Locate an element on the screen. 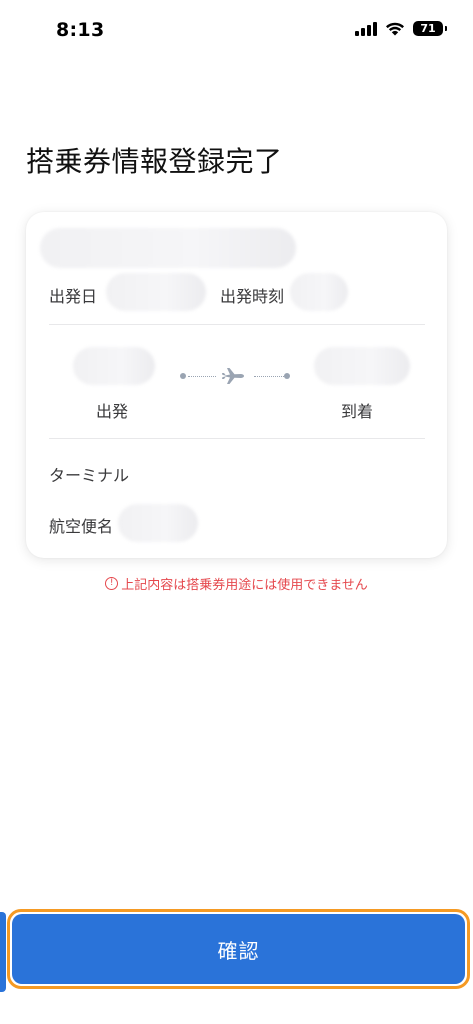 This screenshot has width=473, height=1024. departure-time-label: 出発時刻 is located at coordinates (252, 296).